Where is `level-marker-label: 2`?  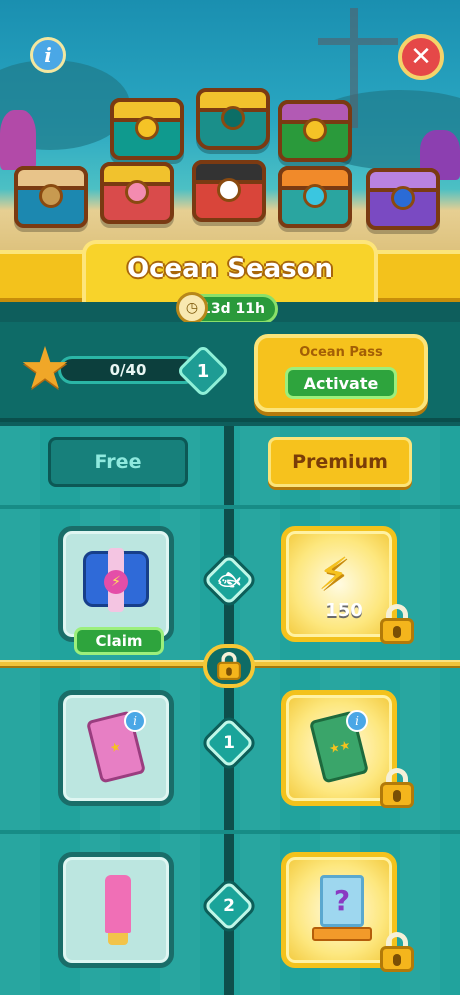 level-marker-label: 2 is located at coordinates (229, 906).